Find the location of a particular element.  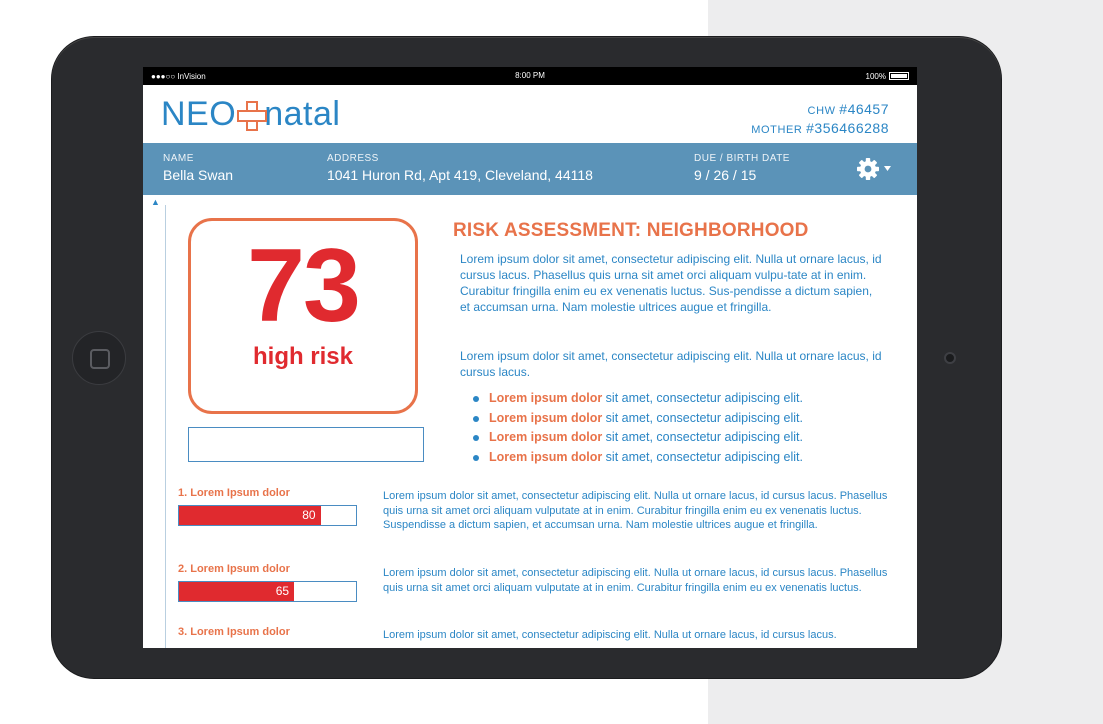

name-field: NAME Bella Swan is located at coordinates (198, 168).